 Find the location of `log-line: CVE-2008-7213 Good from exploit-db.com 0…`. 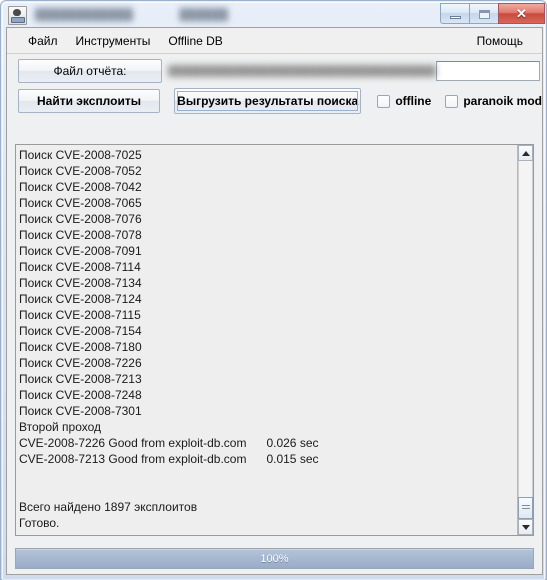

log-line: CVE-2008-7213 Good from exploit-db.com 0… is located at coordinates (169, 459).